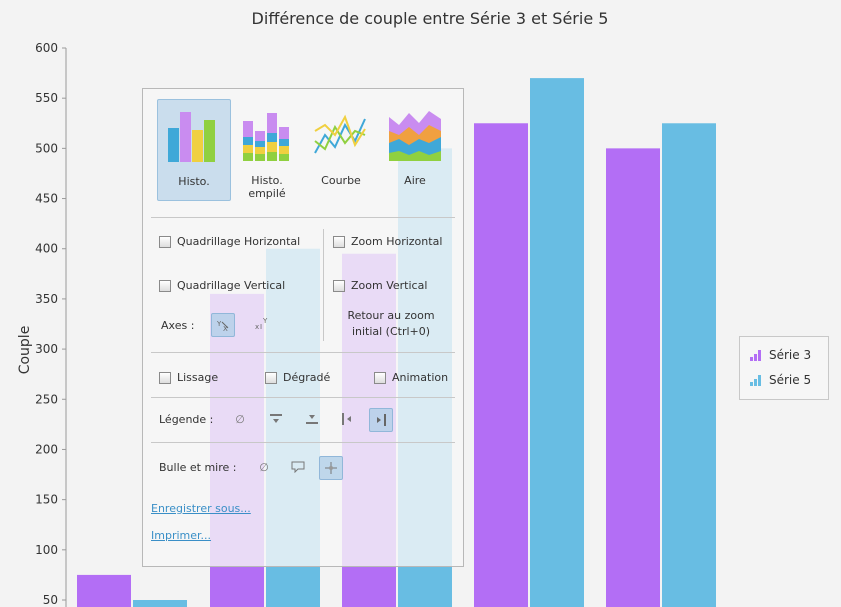 The image size is (841, 607). What do you see at coordinates (391, 331) in the screenshot?
I see `reset-zoom-line-2: initial (Ctrl+0)` at bounding box center [391, 331].